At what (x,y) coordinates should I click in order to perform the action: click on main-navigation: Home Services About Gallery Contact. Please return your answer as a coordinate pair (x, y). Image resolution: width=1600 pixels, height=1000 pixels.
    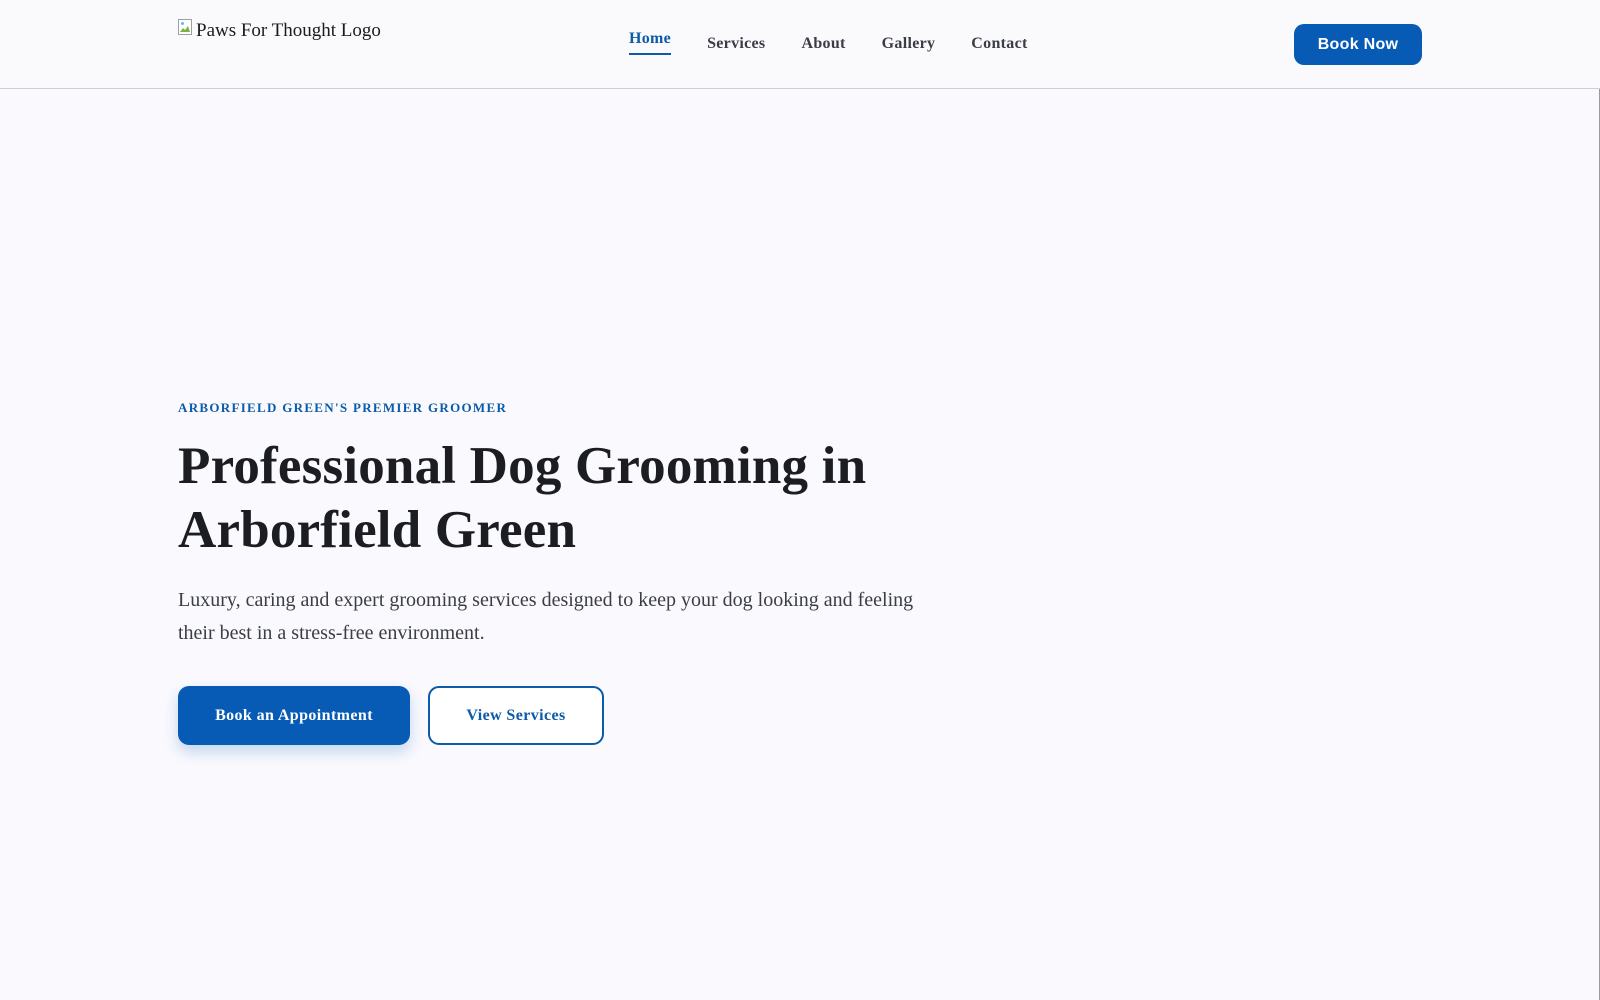
    Looking at the image, I should click on (828, 46).